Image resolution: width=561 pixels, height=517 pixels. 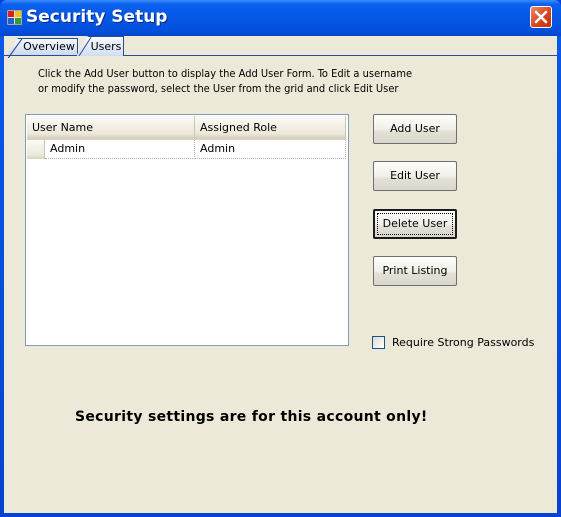 I want to click on window-title: Security Setup, so click(x=97, y=17).